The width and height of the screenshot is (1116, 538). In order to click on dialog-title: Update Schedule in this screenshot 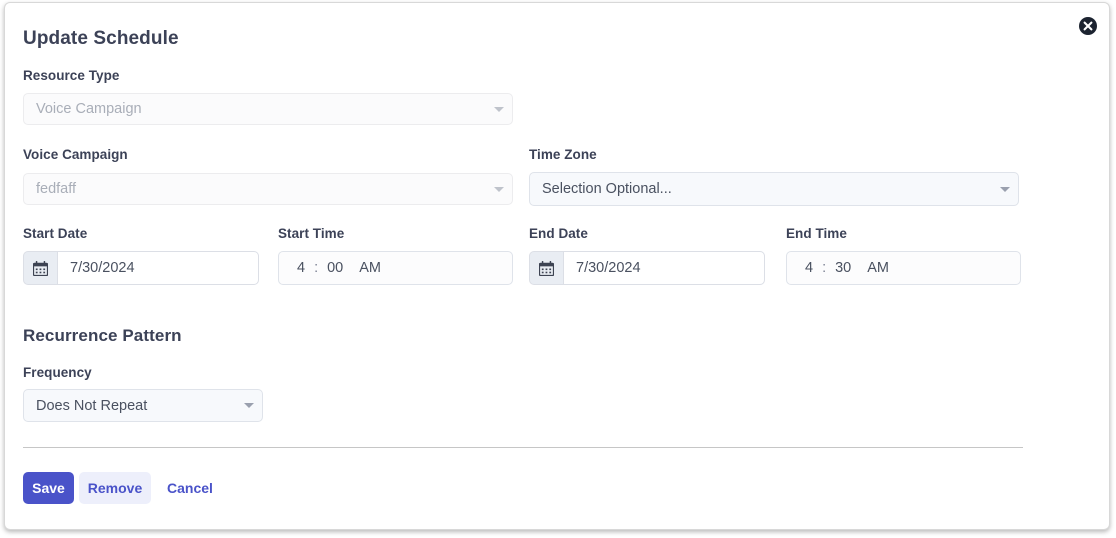, I will do `click(101, 38)`.